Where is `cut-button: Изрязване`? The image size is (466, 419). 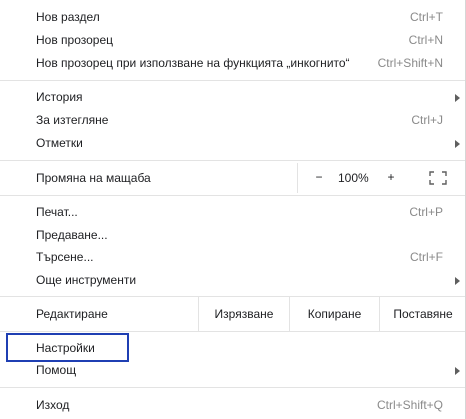
cut-button: Изрязване is located at coordinates (243, 314).